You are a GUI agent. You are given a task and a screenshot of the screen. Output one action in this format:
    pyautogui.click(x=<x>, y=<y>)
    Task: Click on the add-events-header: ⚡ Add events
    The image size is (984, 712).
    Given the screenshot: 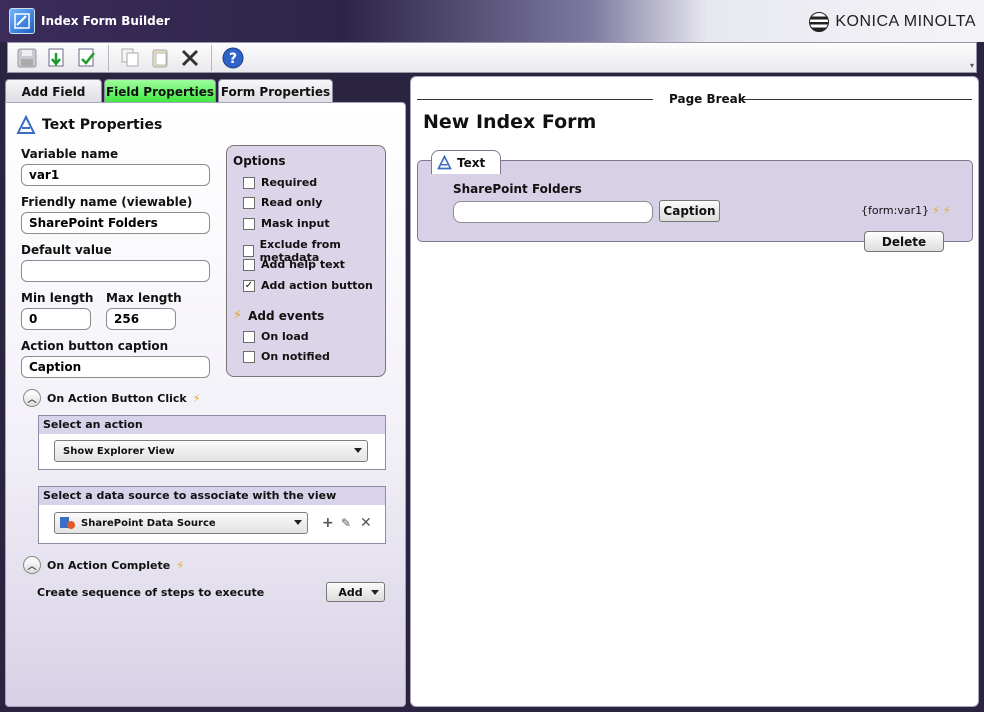 What is the action you would take?
    pyautogui.click(x=279, y=315)
    